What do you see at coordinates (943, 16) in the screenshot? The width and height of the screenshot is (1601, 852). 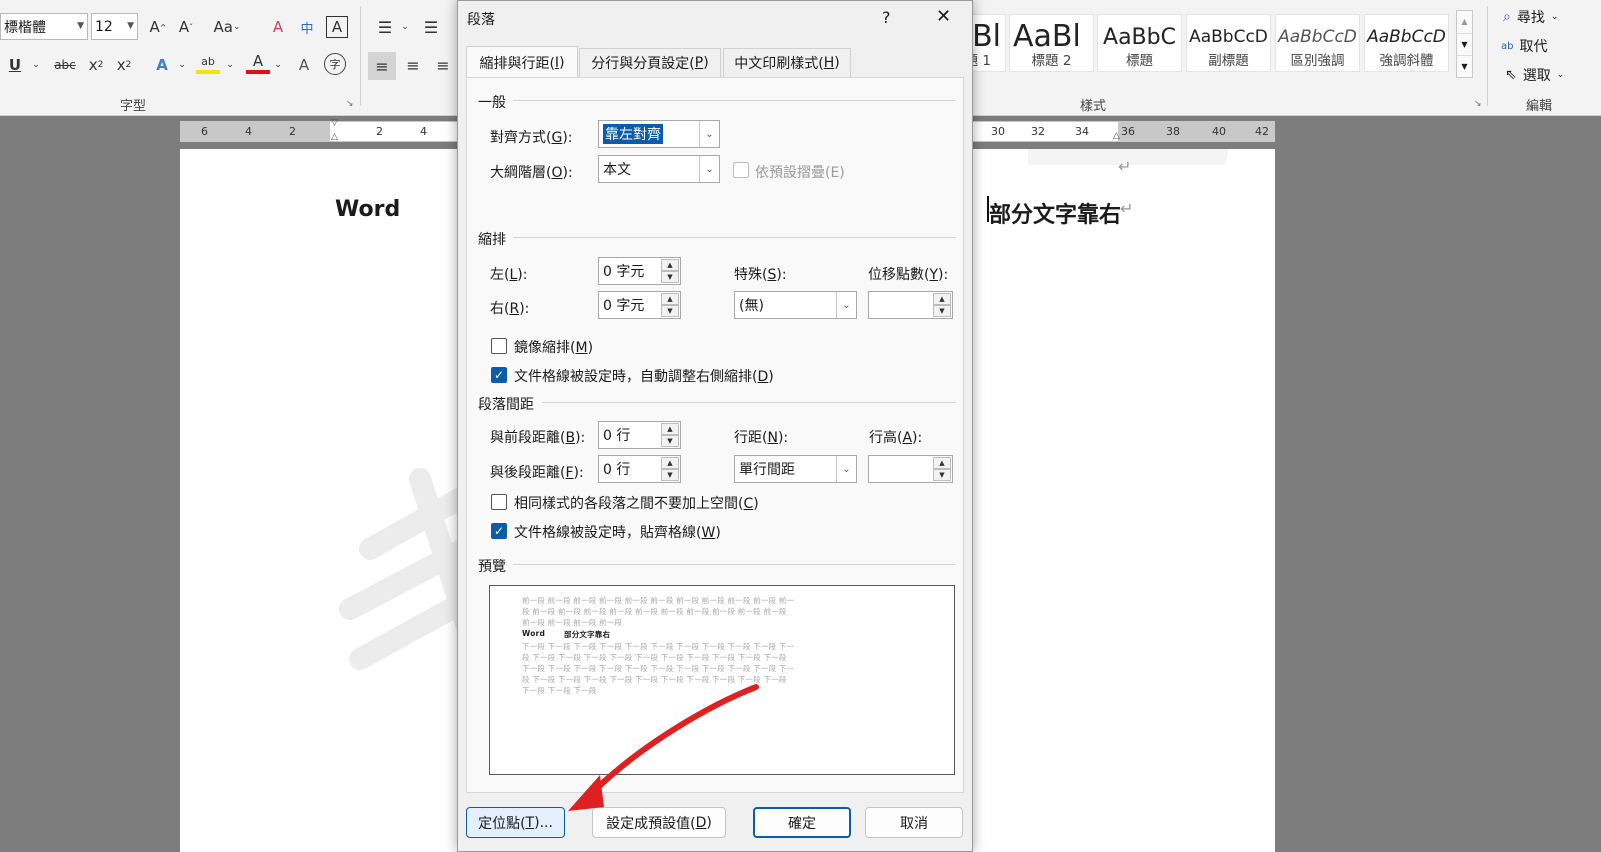 I see `close-icon: ✕` at bounding box center [943, 16].